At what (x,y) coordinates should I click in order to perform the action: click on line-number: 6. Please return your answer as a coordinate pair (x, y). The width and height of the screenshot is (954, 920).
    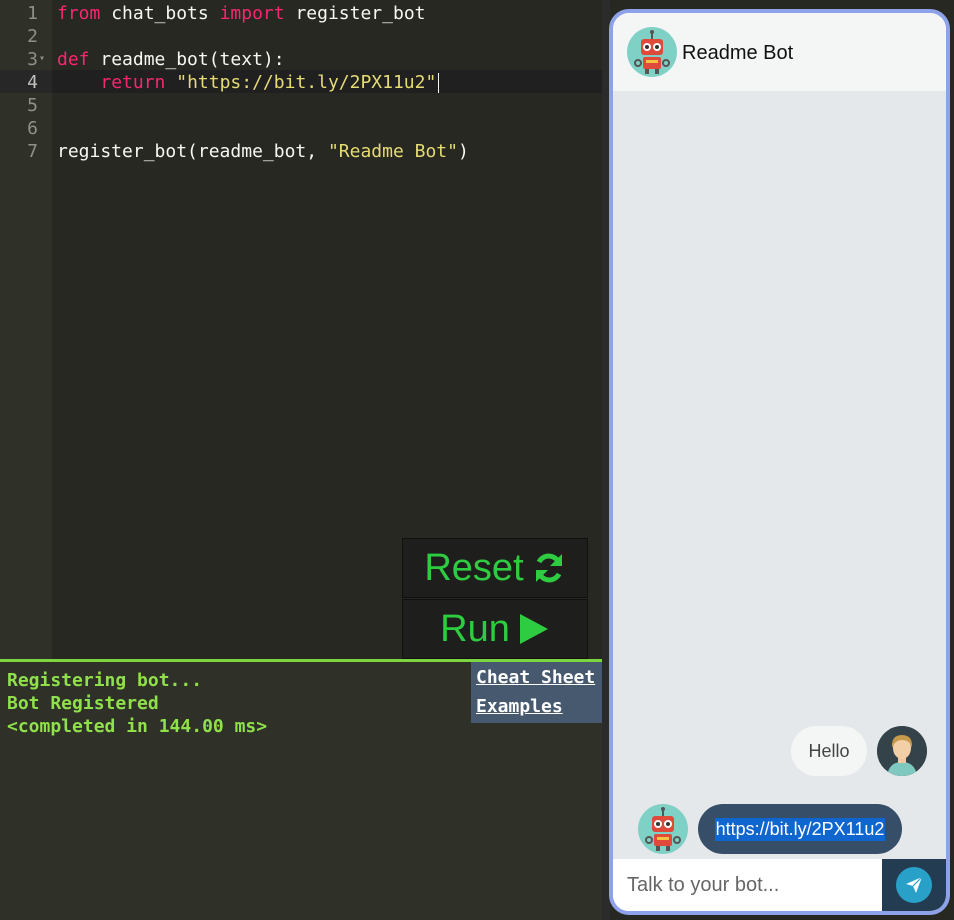
    Looking at the image, I should click on (32, 128).